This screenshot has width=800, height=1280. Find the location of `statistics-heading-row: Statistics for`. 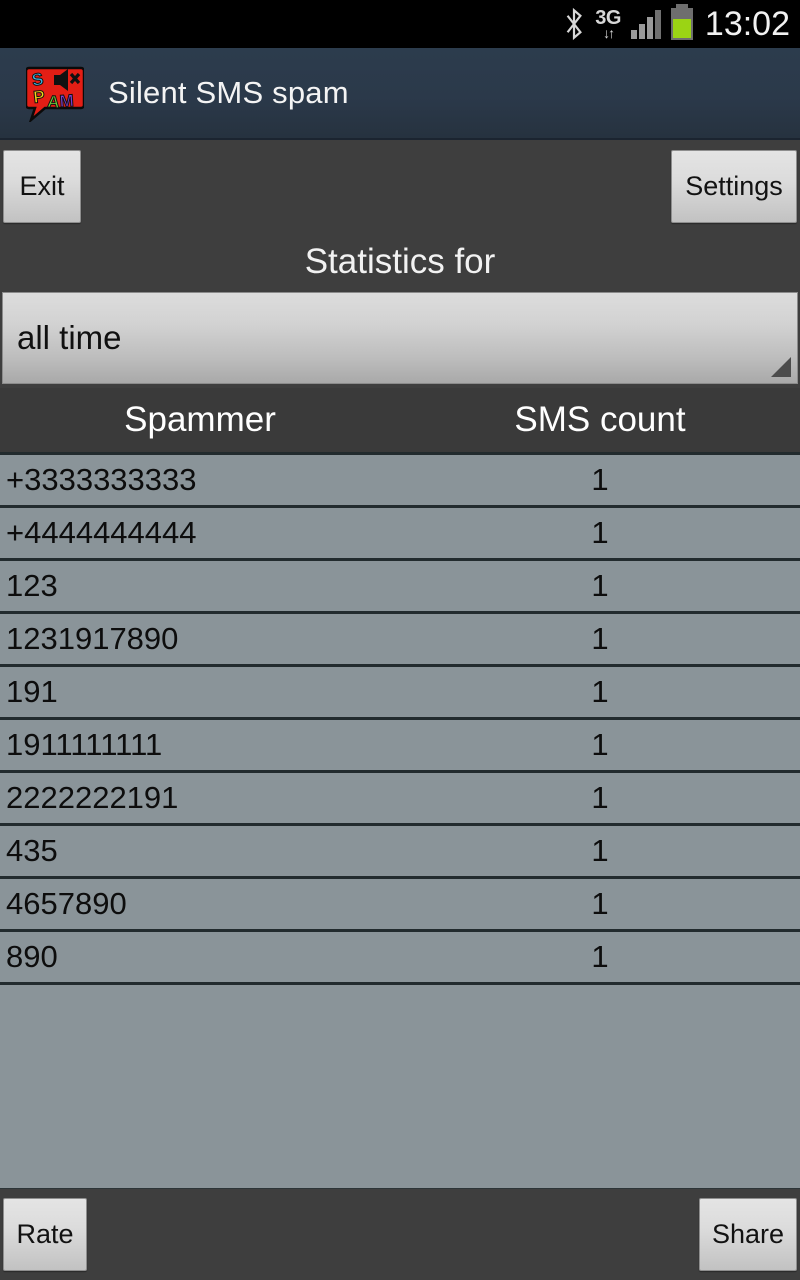

statistics-heading-row: Statistics for is located at coordinates (400, 262).